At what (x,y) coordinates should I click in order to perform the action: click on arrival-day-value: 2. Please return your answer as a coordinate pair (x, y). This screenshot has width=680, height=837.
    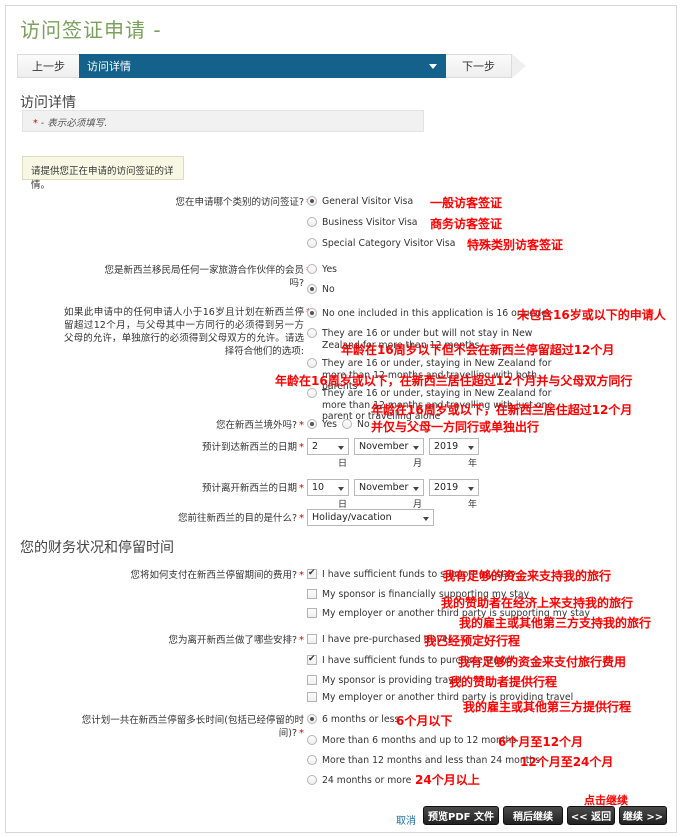
    Looking at the image, I should click on (315, 446).